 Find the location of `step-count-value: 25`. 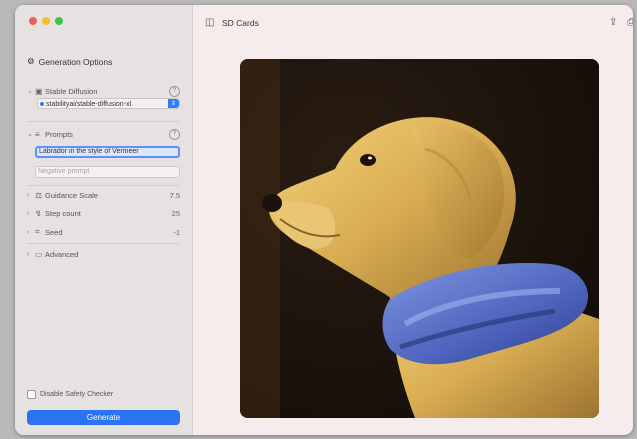

step-count-value: 25 is located at coordinates (175, 213).